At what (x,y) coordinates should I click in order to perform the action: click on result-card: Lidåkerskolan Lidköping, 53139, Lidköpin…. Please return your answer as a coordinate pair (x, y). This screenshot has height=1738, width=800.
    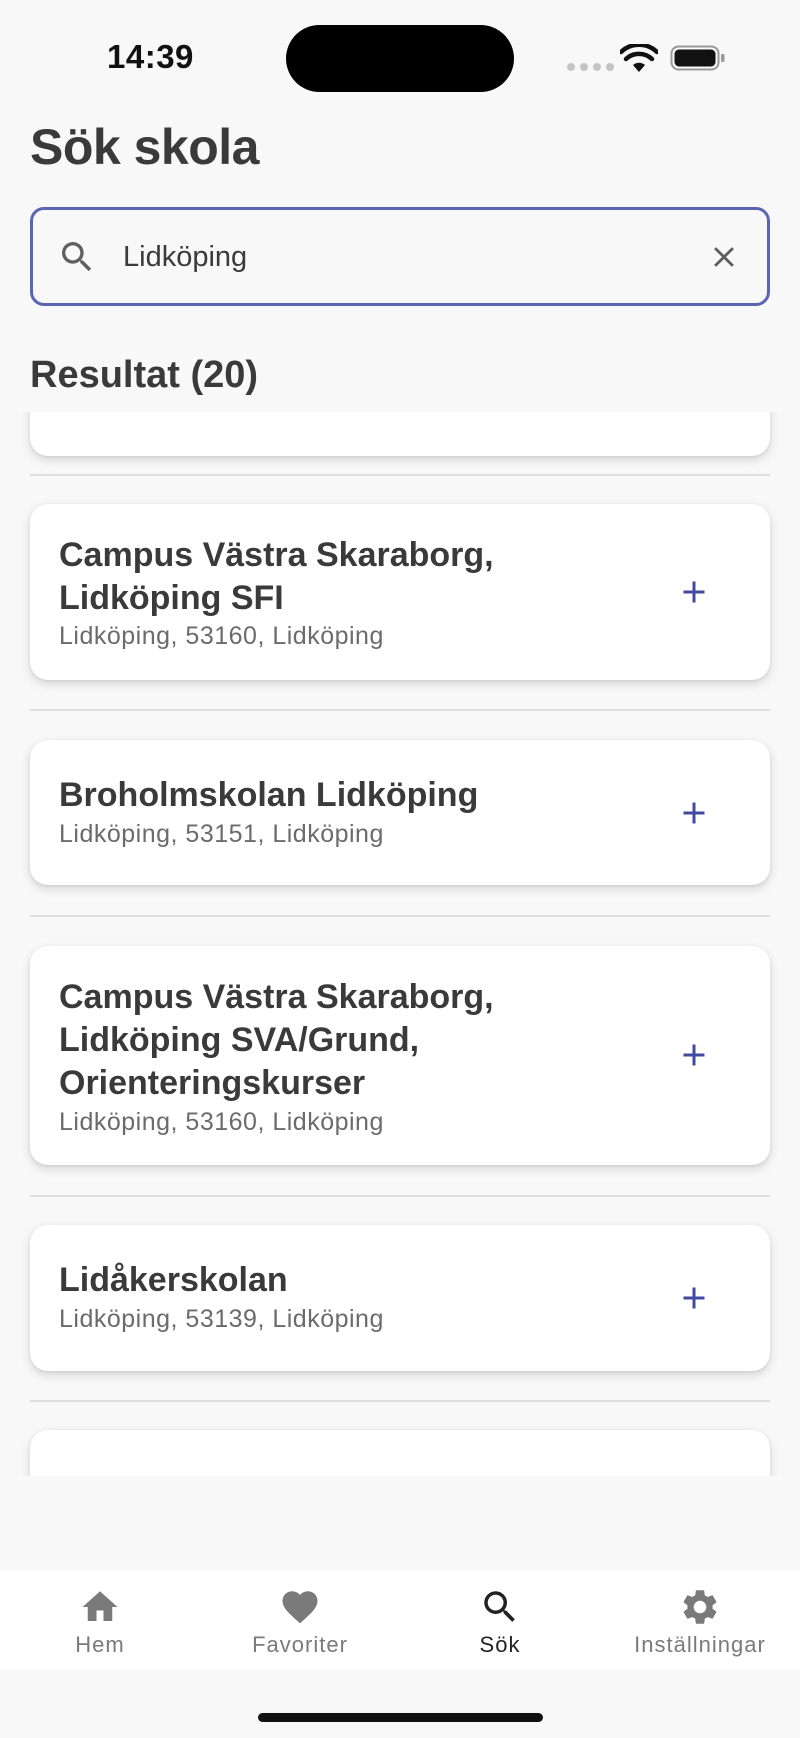
    Looking at the image, I should click on (400, 1298).